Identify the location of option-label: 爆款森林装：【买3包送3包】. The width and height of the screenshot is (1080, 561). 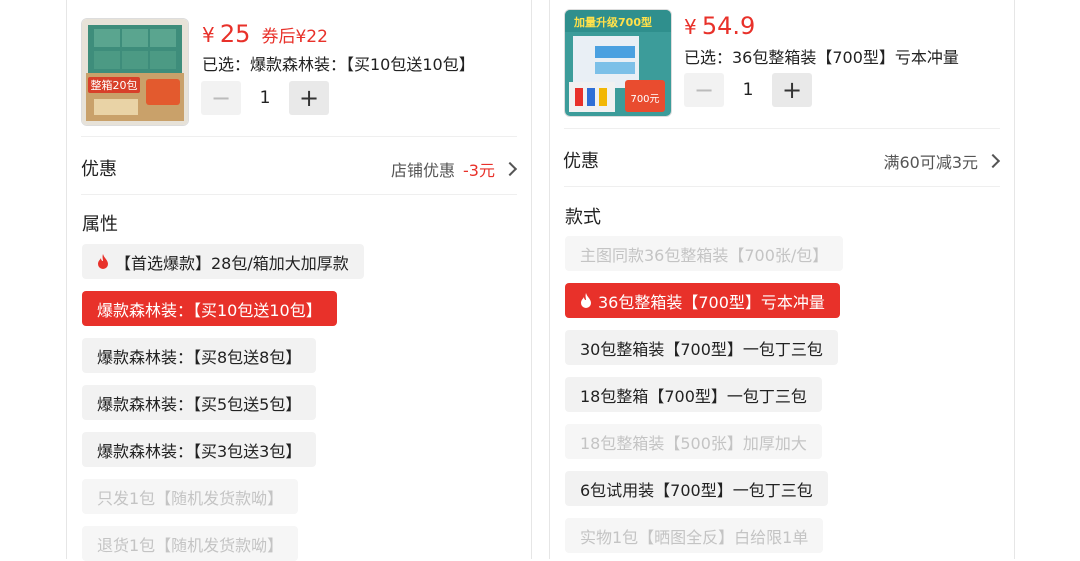
(199, 451).